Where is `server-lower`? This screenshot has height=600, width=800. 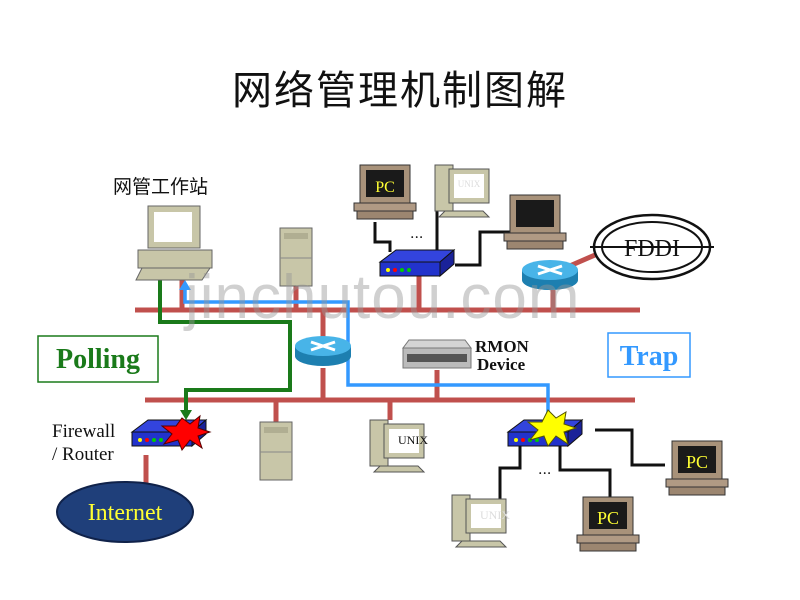
server-lower is located at coordinates (276, 451).